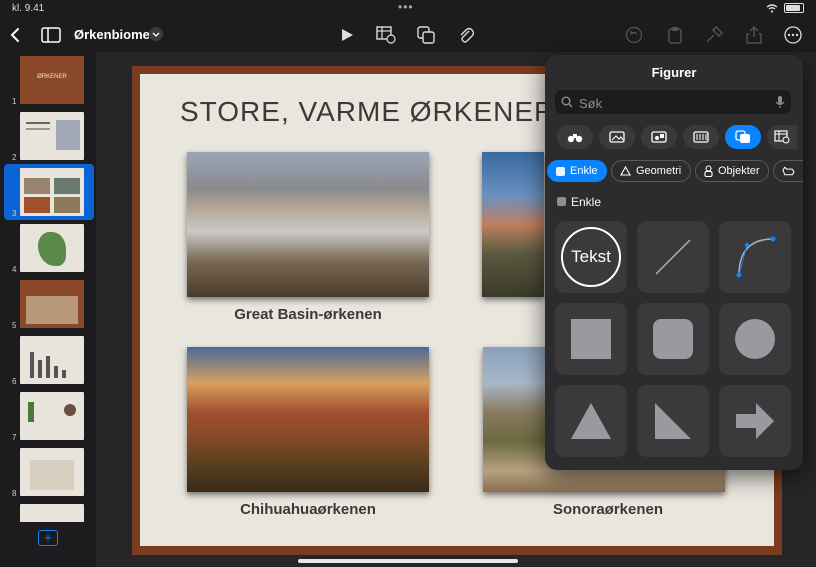 The width and height of the screenshot is (816, 567). What do you see at coordinates (14, 269) in the screenshot?
I see `slide-number: 4` at bounding box center [14, 269].